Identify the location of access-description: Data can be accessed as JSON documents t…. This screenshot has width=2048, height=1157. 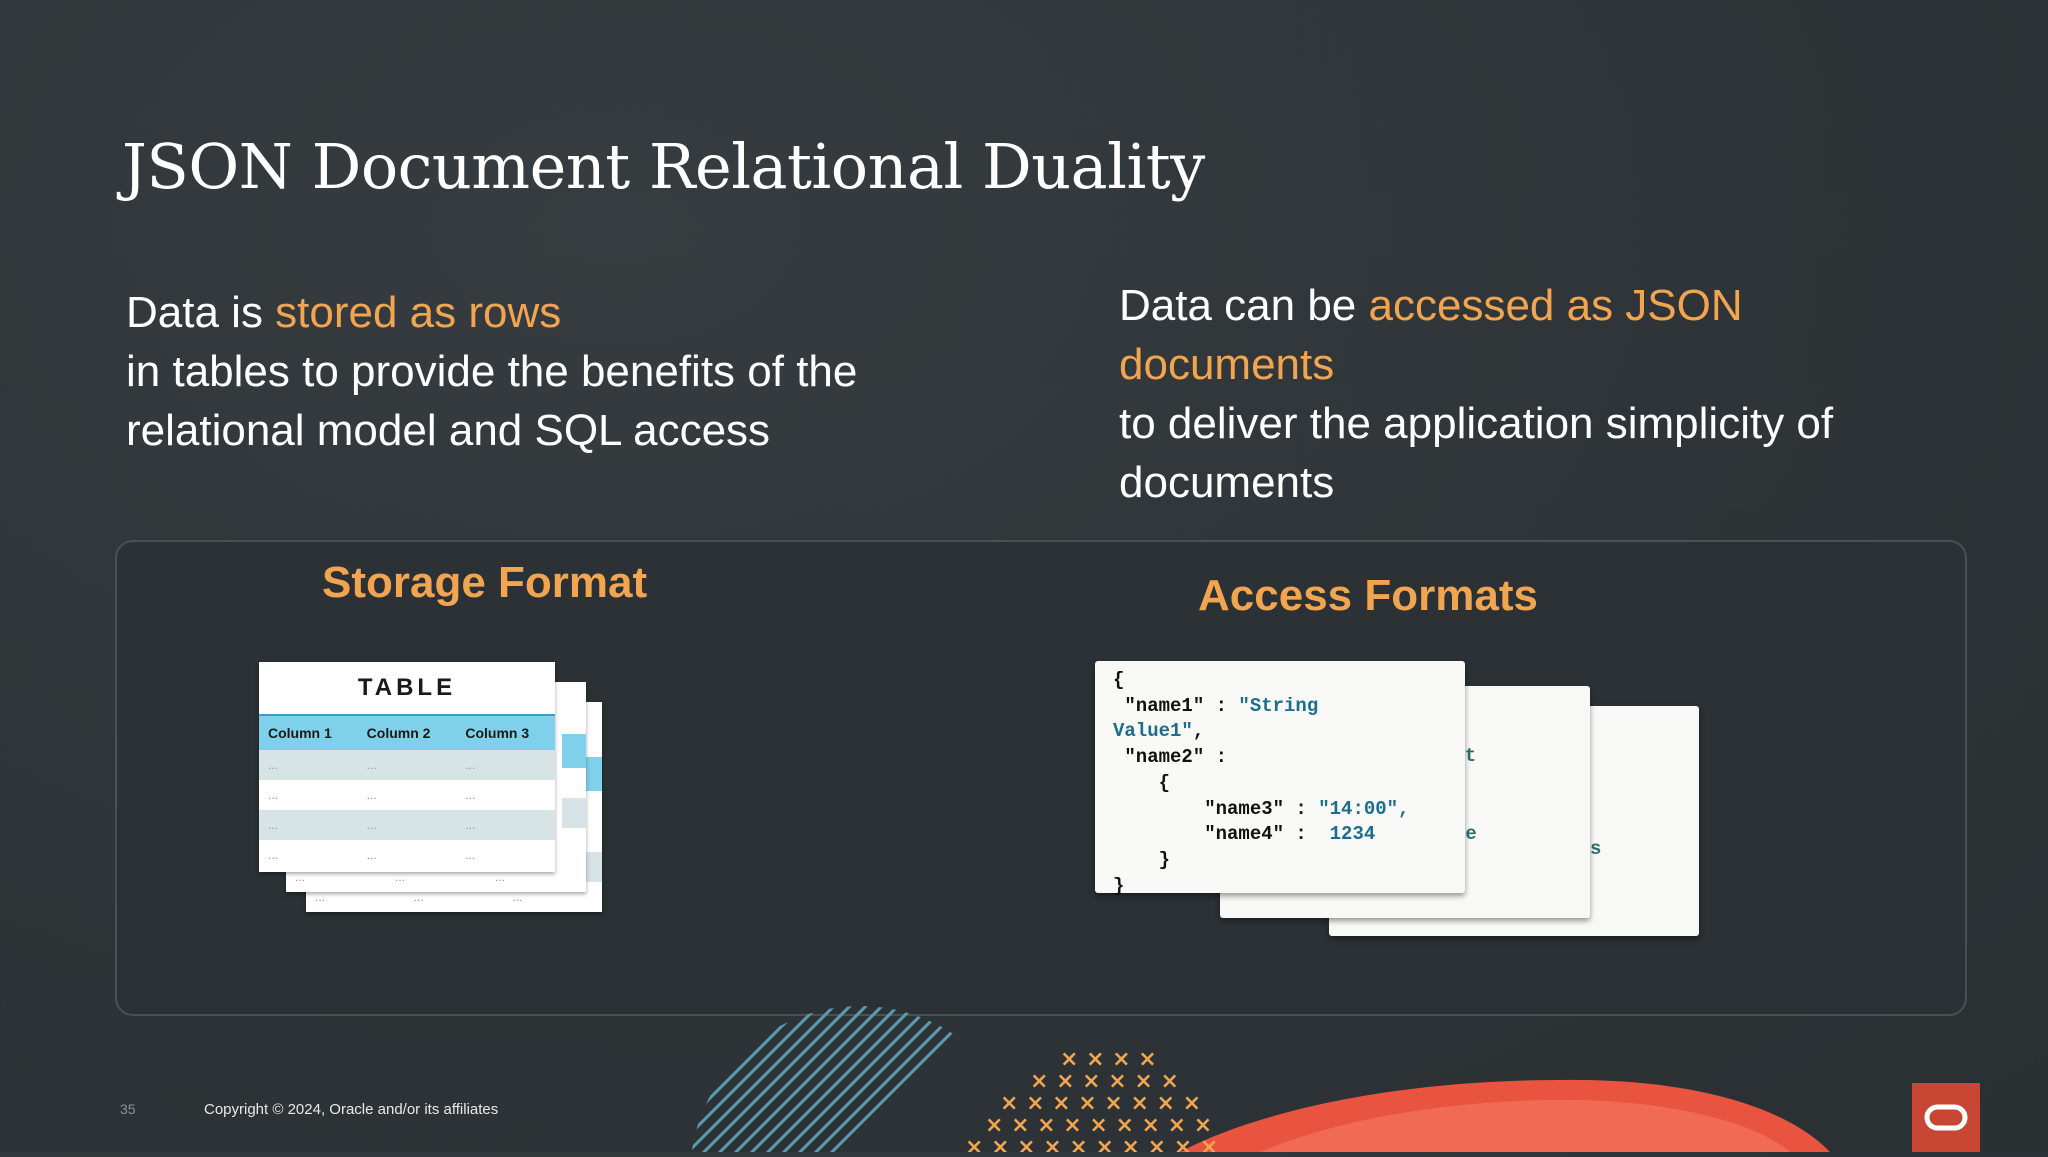
(1529, 394).